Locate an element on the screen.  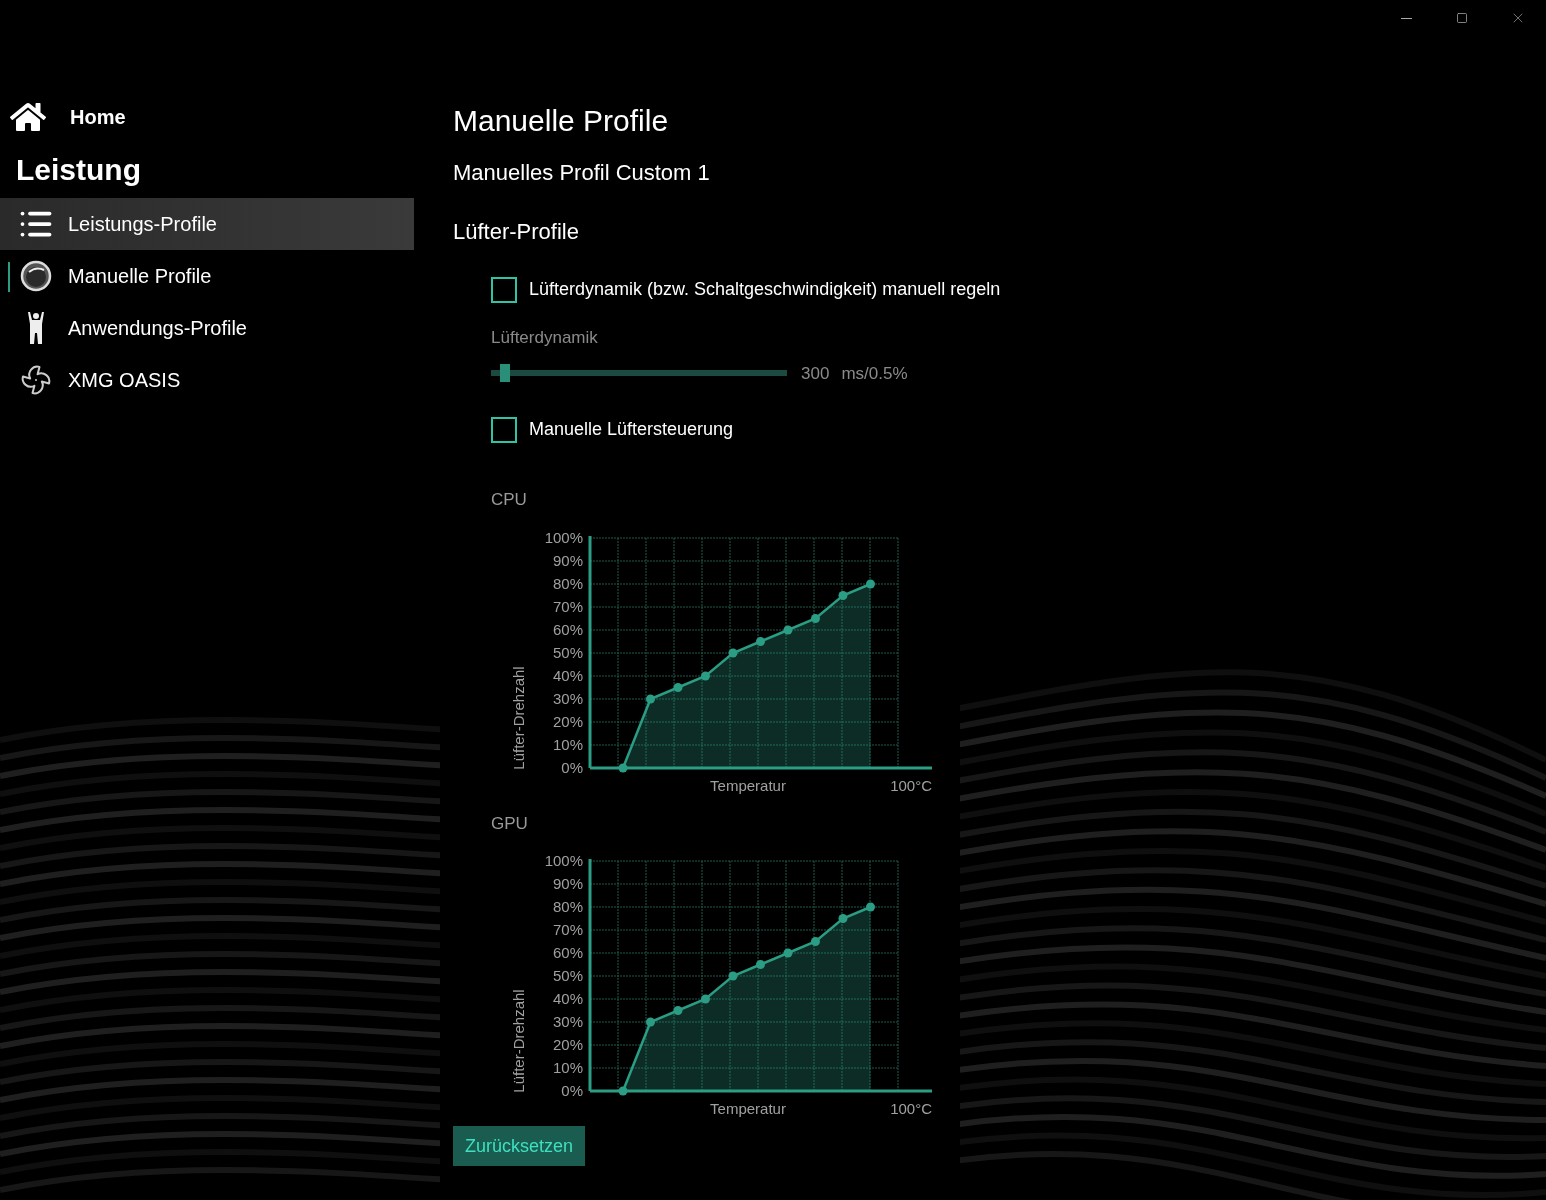
home-link: Home is located at coordinates (98, 117).